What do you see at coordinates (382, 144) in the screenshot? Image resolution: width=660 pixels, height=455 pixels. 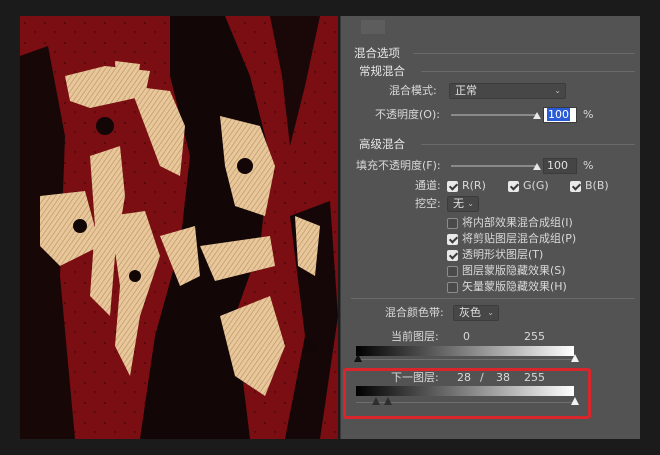 I see `advanced-blending-heading: 高级混合` at bounding box center [382, 144].